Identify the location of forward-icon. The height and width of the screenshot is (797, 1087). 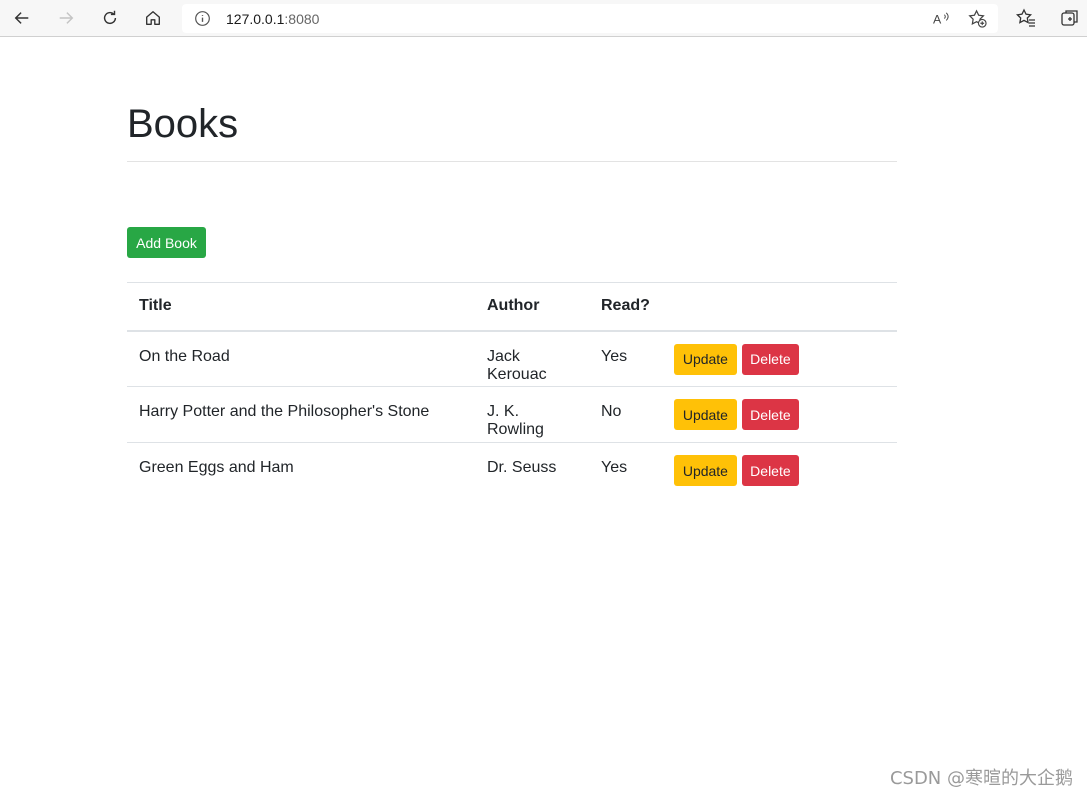
(66, 18).